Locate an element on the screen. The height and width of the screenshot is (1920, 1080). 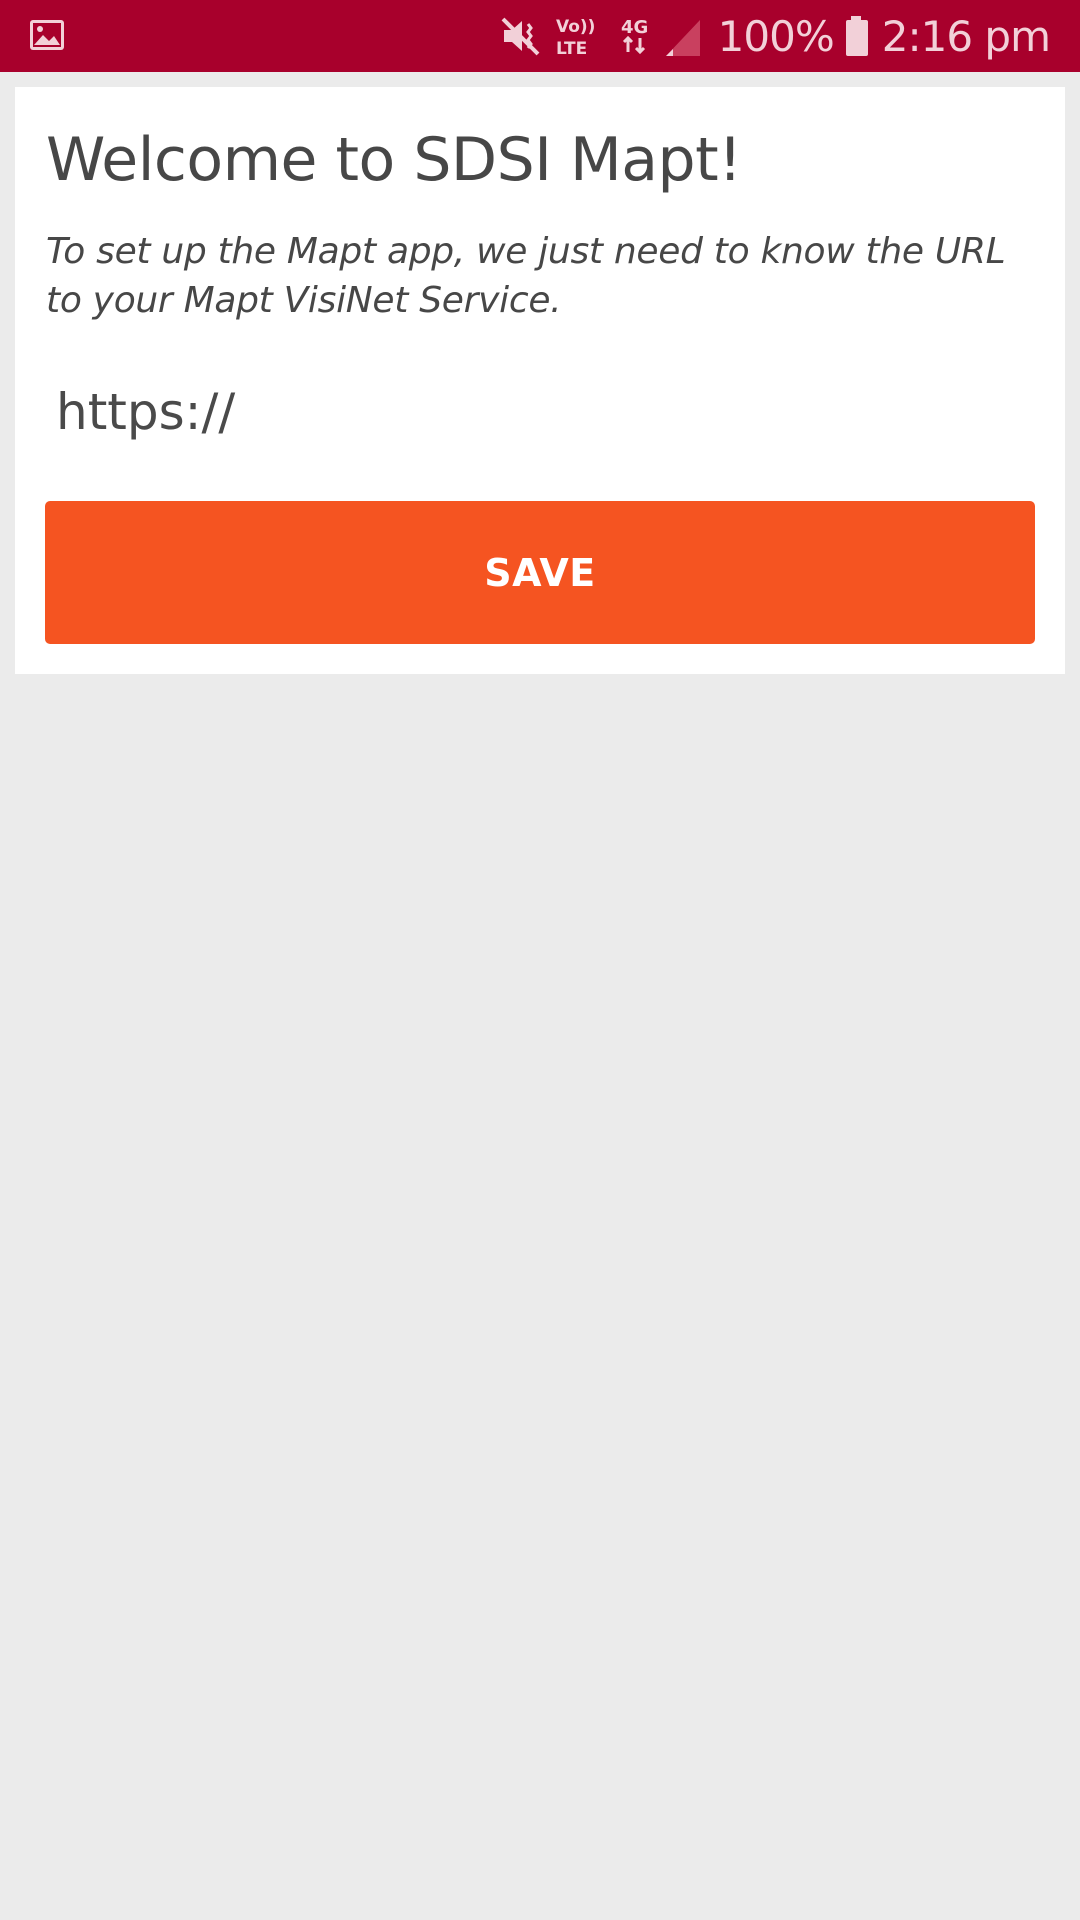
battery-percent: 100% is located at coordinates (776, 36).